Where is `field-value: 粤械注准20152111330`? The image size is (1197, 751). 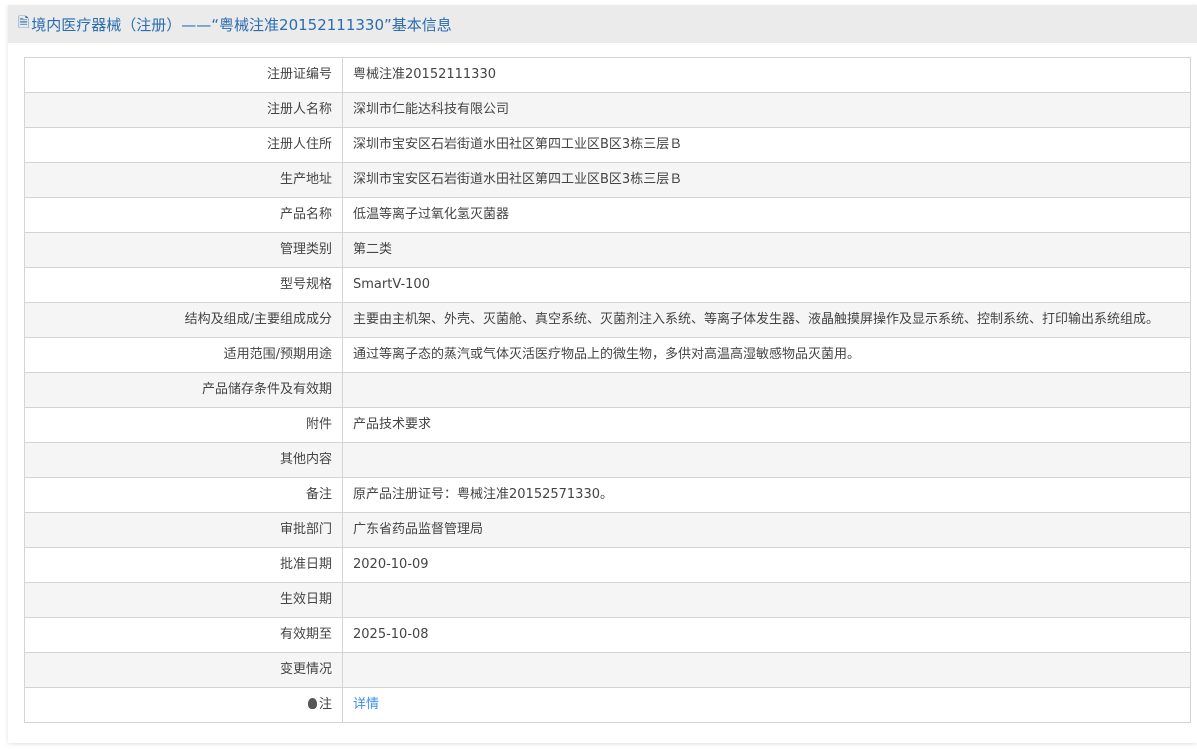
field-value: 粤械注准20152111330 is located at coordinates (766, 75).